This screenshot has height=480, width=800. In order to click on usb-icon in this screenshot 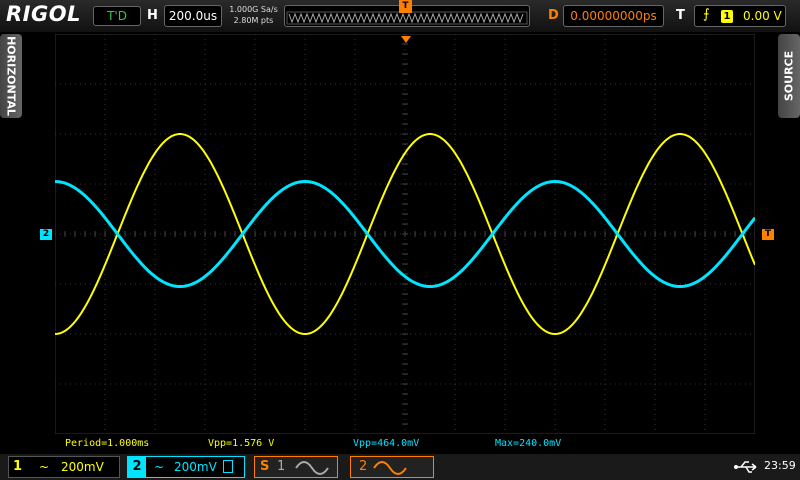, I will do `click(745, 467)`.